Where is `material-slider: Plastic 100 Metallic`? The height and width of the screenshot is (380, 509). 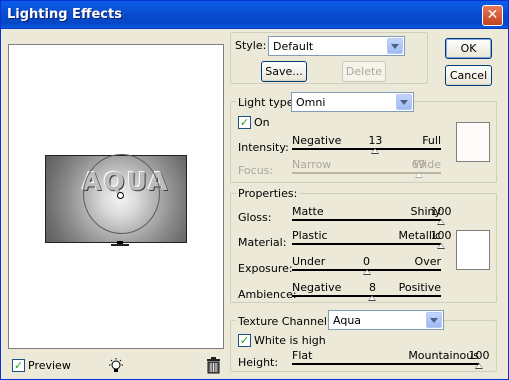
material-slider: Plastic 100 Metallic is located at coordinates (372, 240).